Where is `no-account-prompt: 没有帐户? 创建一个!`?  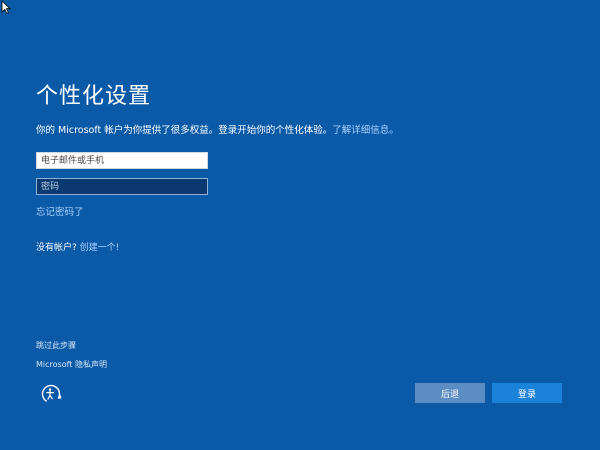 no-account-prompt: 没有帐户? 创建一个! is located at coordinates (77, 246).